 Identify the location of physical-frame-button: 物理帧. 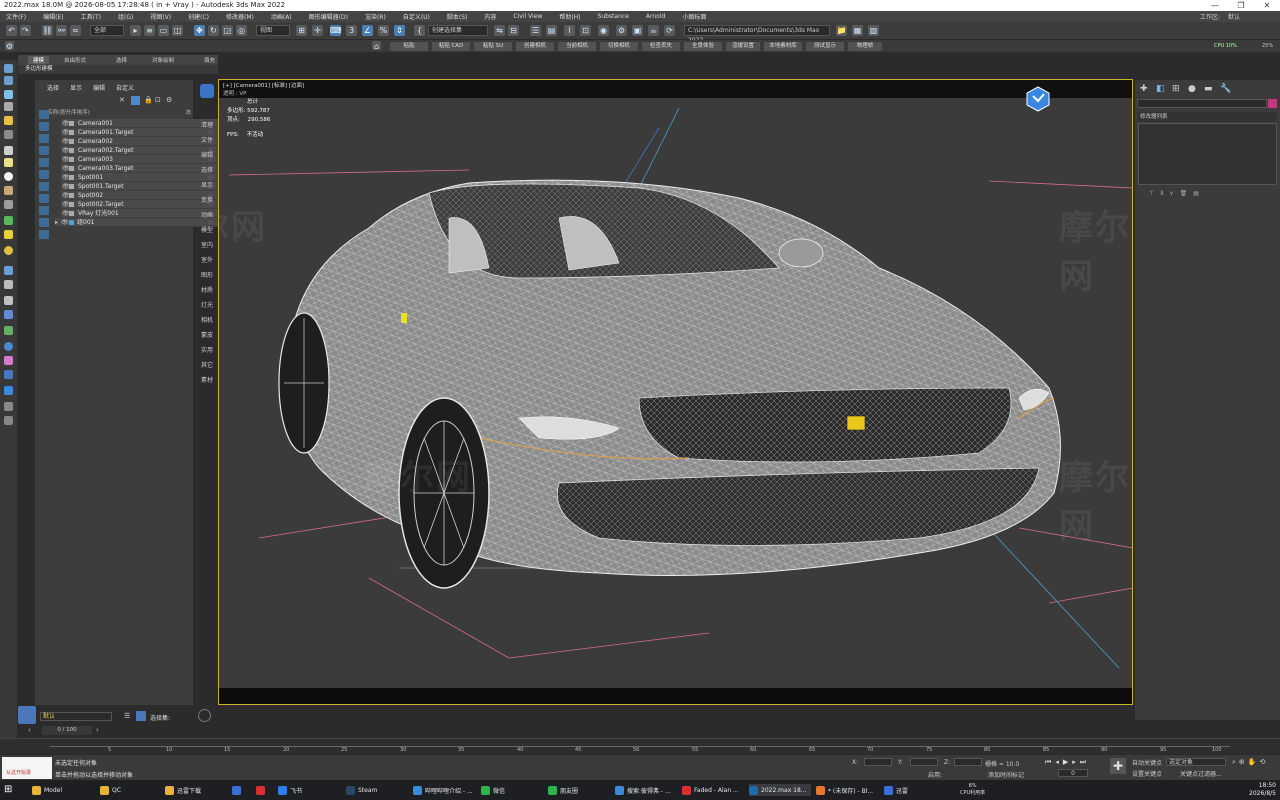
(865, 46).